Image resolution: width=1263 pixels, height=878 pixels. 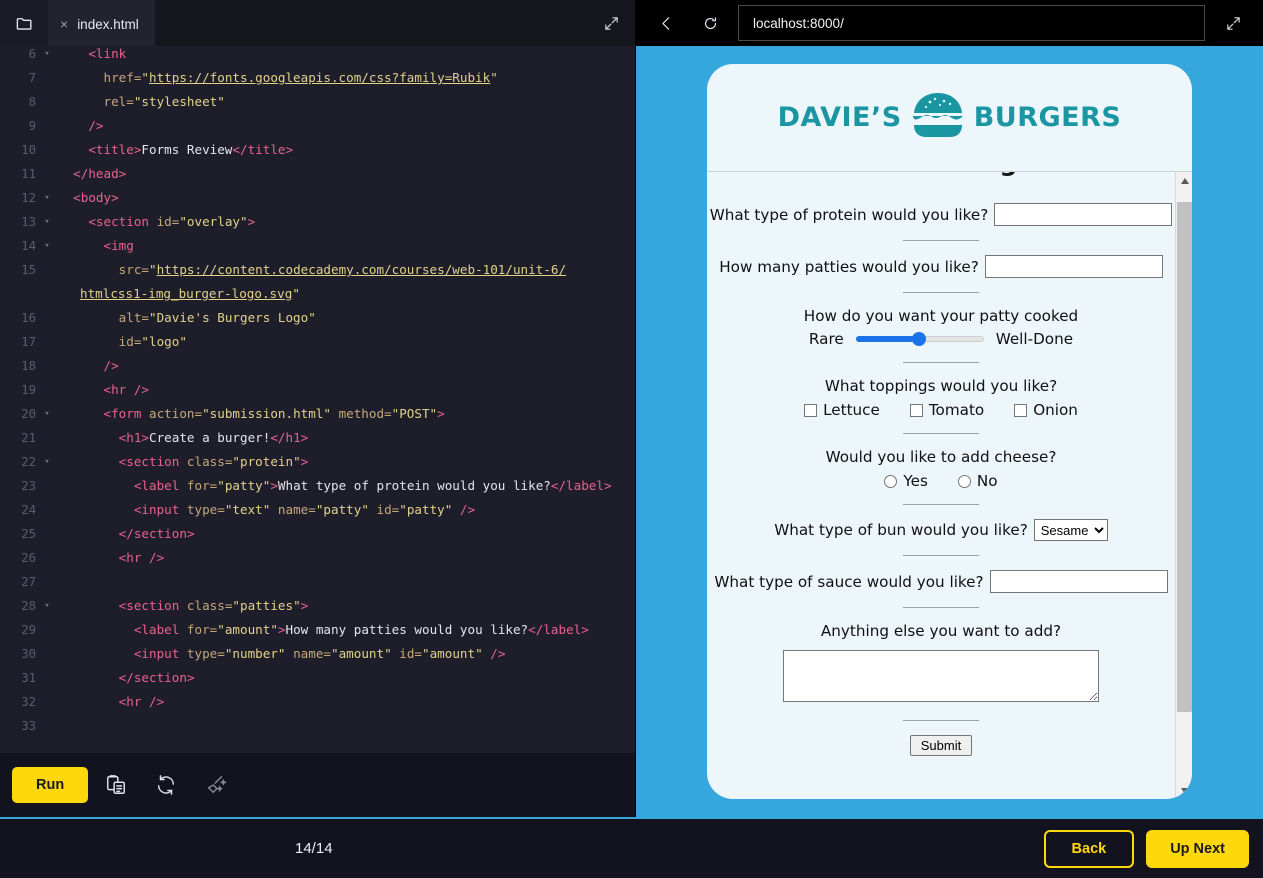 What do you see at coordinates (28, 582) in the screenshot?
I see `line-number: 27` at bounding box center [28, 582].